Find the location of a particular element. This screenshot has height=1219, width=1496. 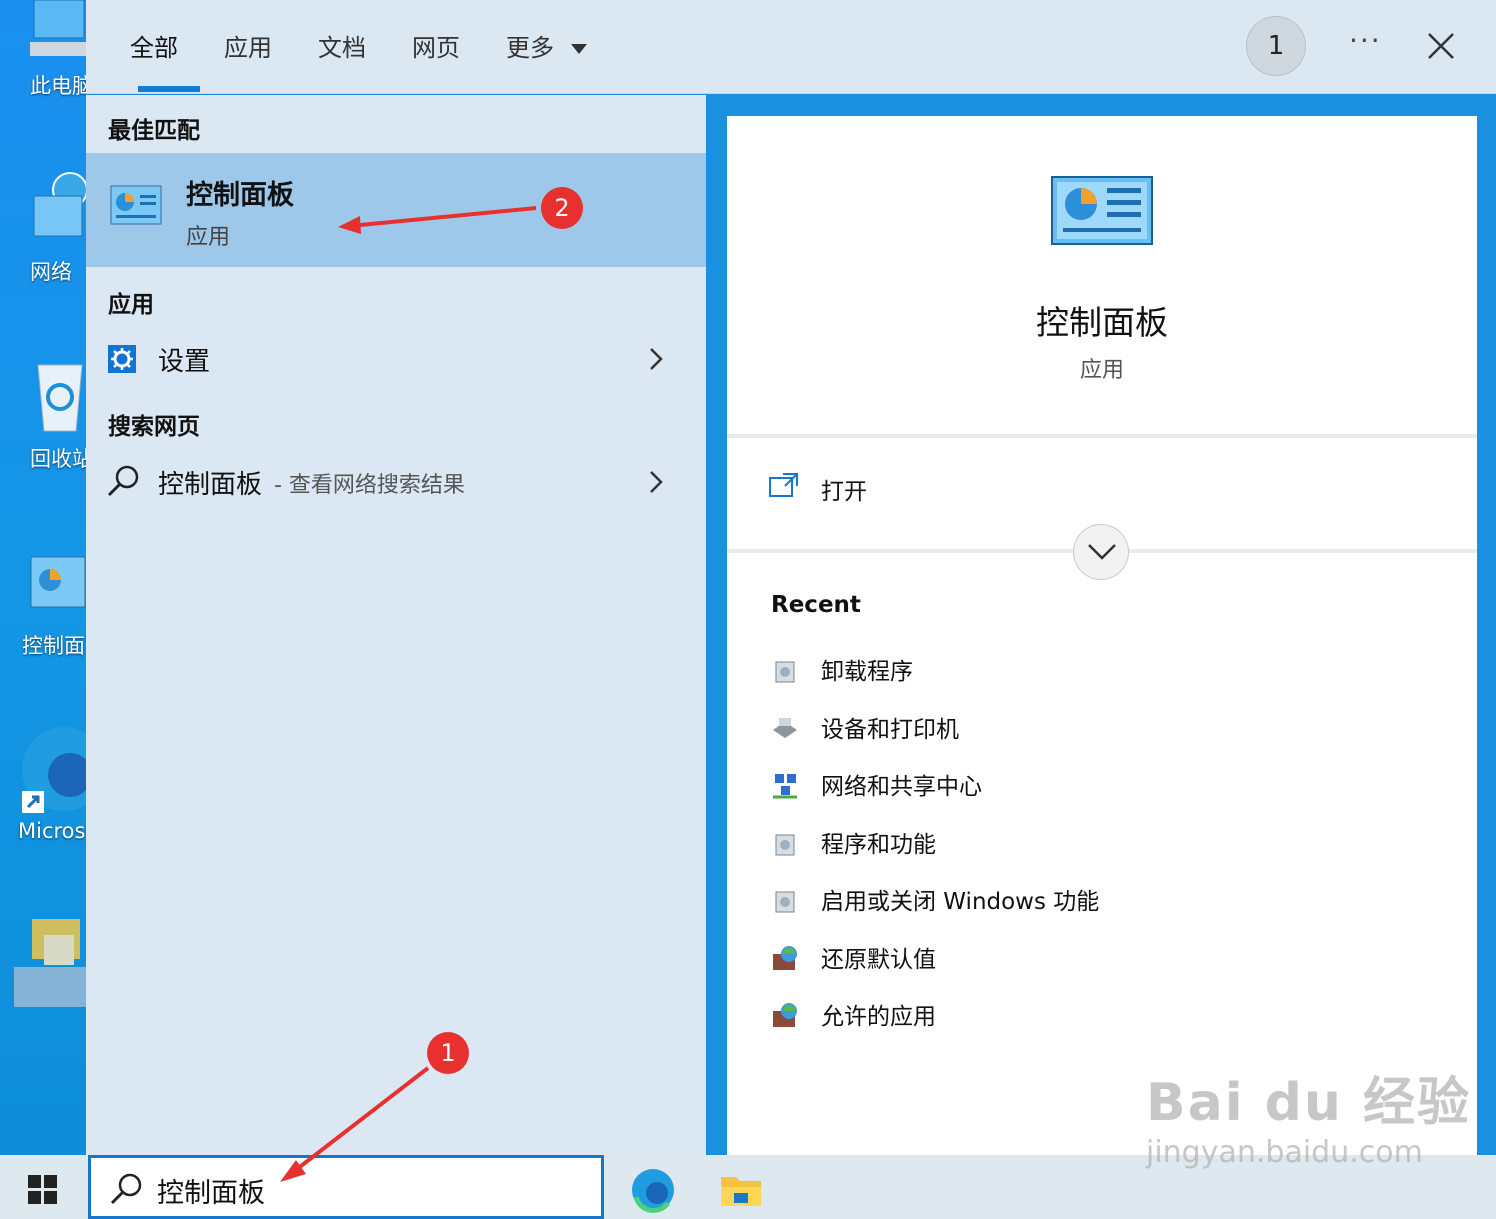

desktop-icon-control-panel: 控制面板 is located at coordinates (43, 605).